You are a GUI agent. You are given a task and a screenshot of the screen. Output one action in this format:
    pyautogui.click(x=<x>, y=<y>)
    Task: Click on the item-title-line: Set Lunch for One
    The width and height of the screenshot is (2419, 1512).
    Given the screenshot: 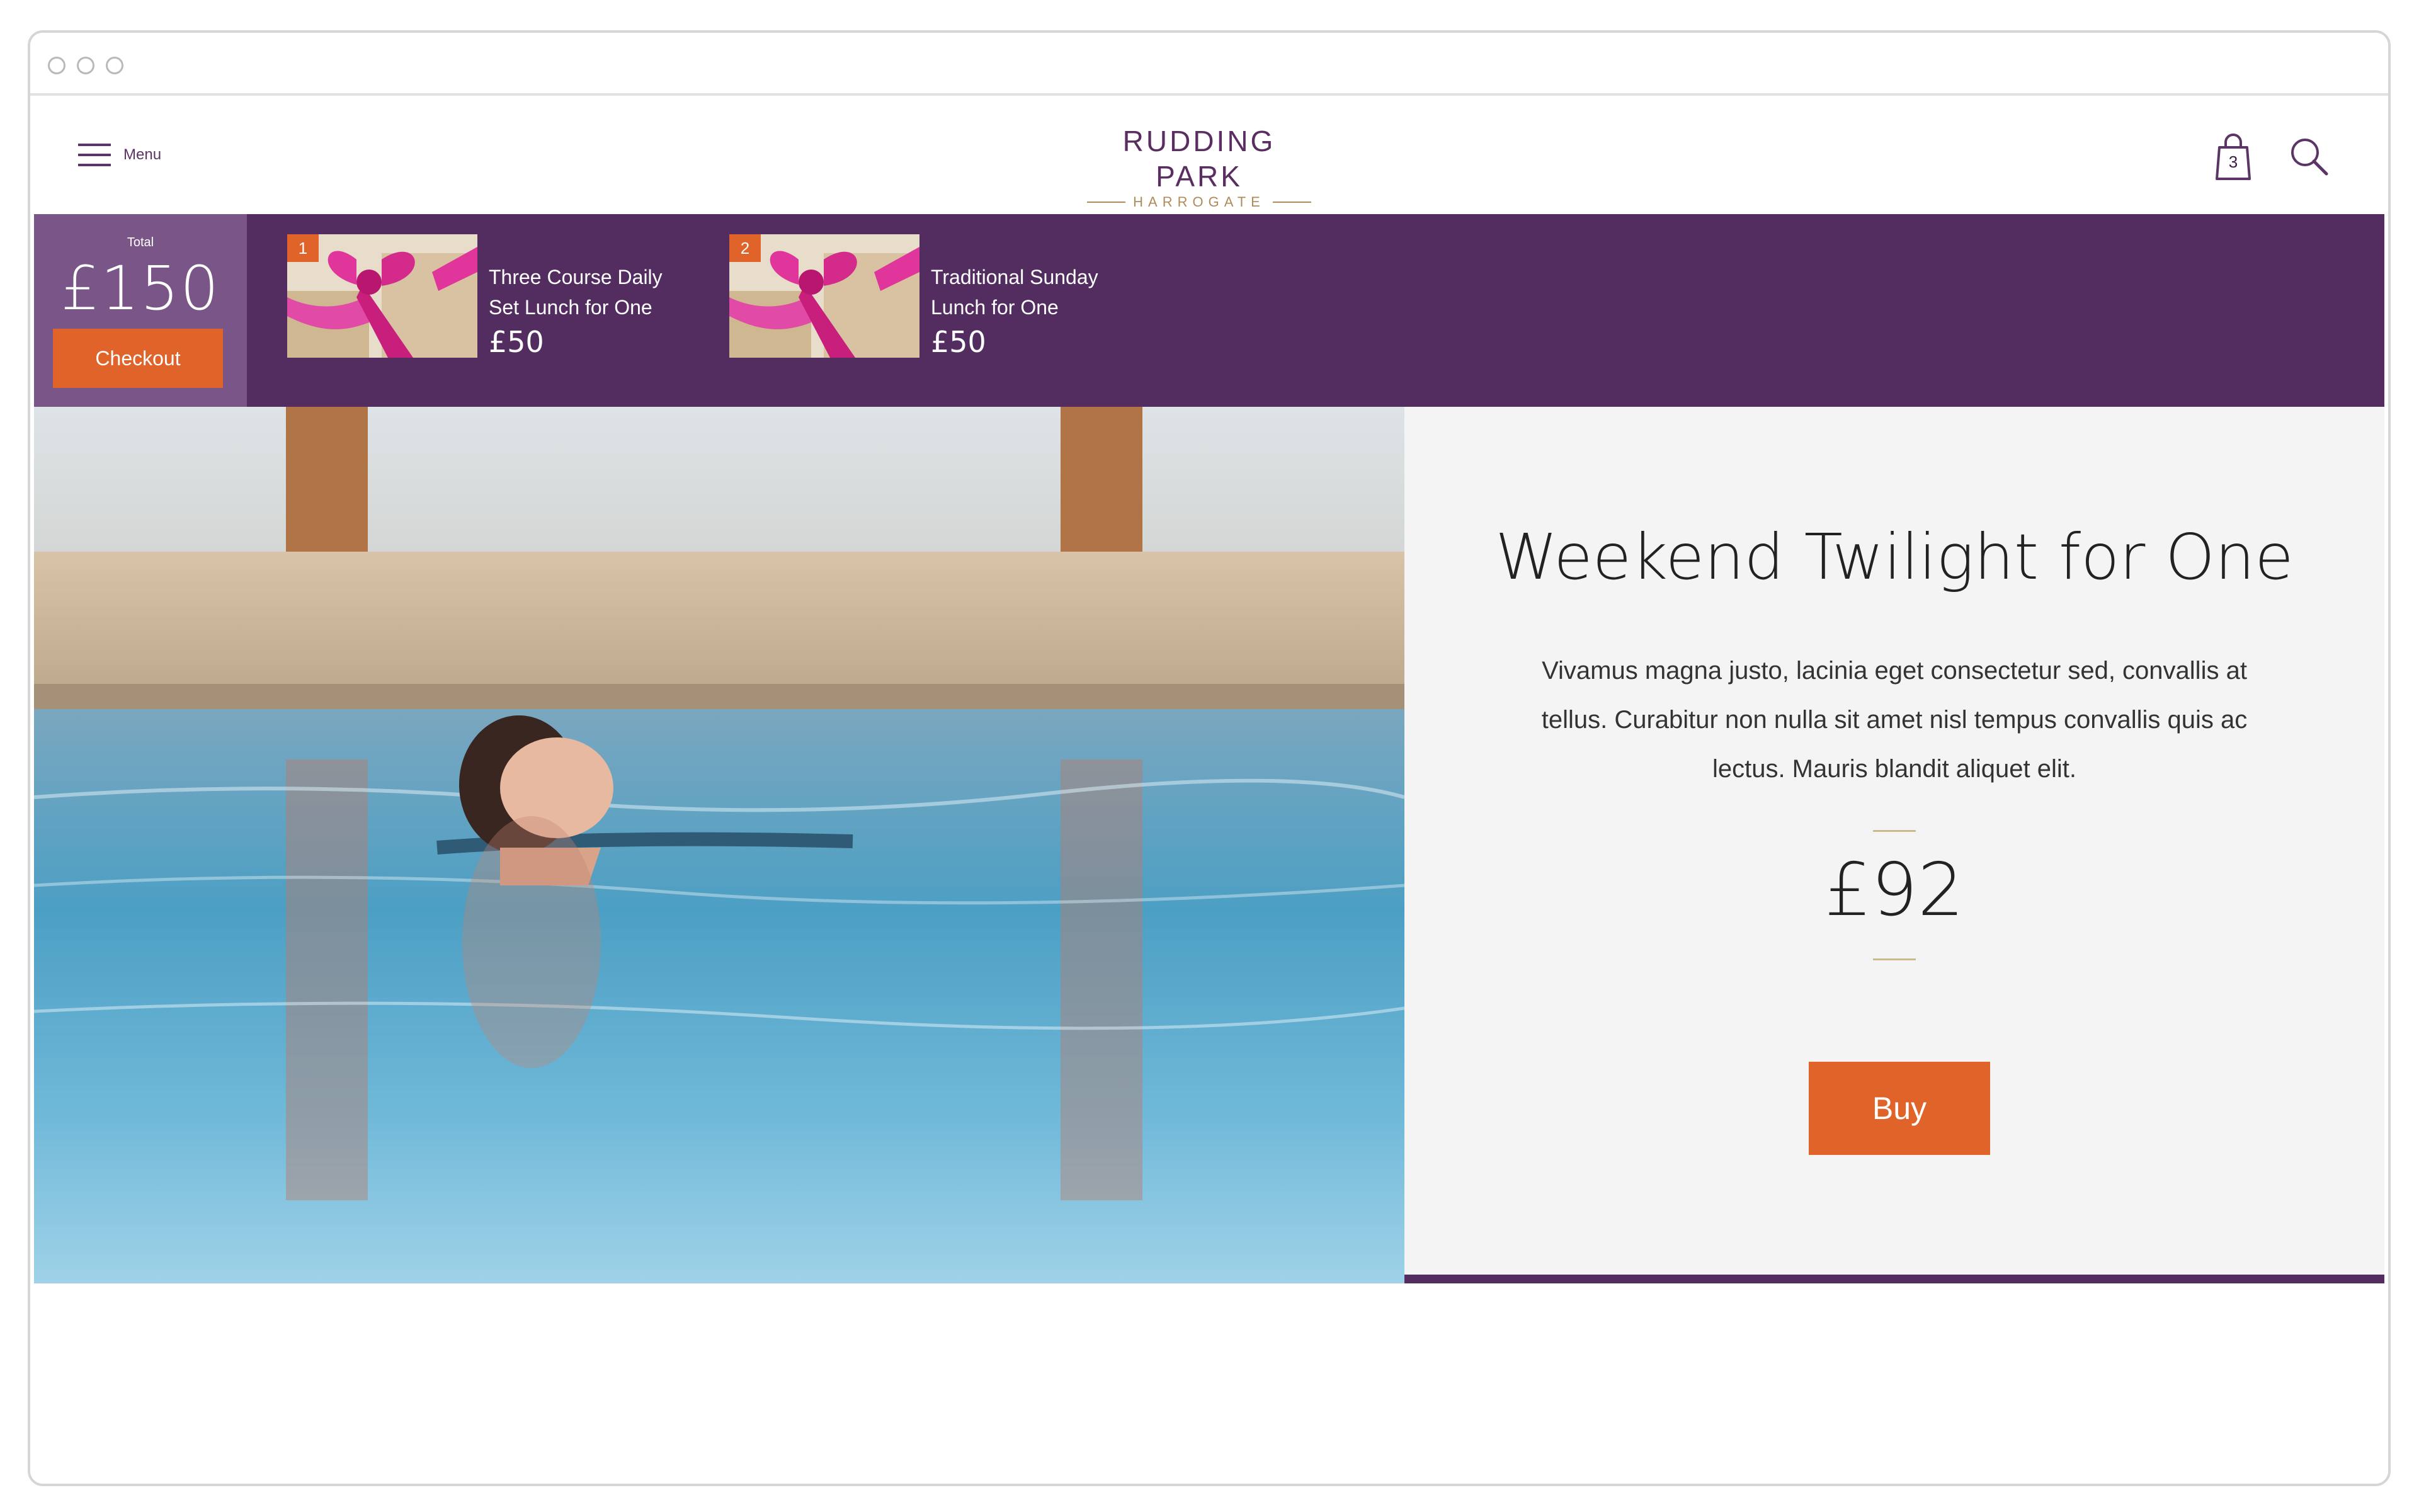 What is the action you would take?
    pyautogui.click(x=570, y=308)
    